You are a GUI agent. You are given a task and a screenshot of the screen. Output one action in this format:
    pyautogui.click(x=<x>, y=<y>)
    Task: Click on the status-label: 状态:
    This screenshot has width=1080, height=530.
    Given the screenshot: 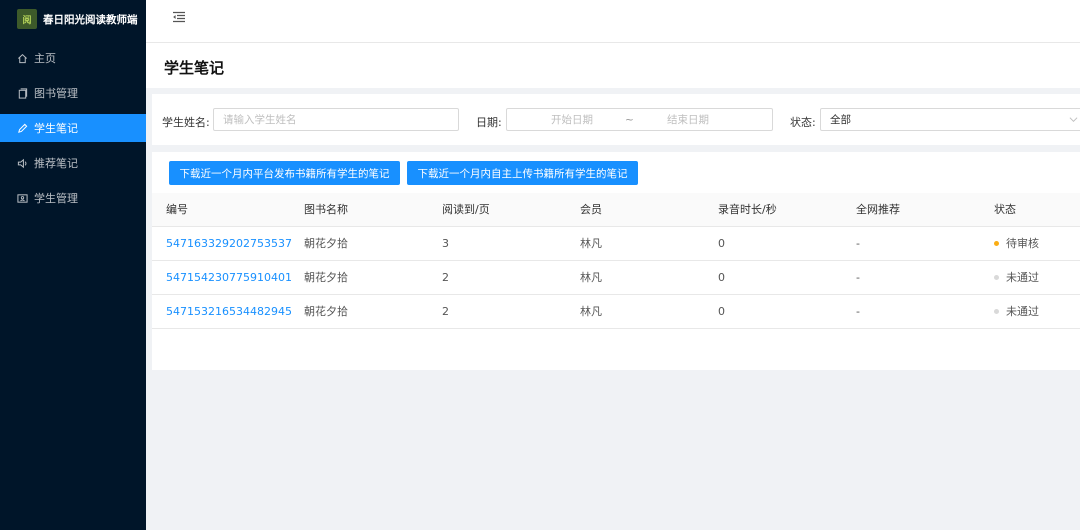 What is the action you would take?
    pyautogui.click(x=803, y=122)
    